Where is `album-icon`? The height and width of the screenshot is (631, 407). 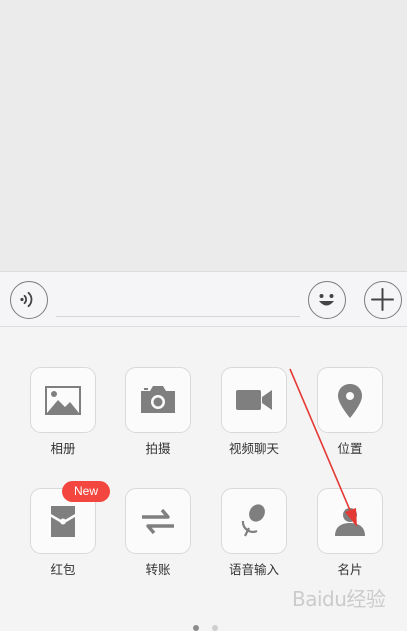
album-icon is located at coordinates (63, 400).